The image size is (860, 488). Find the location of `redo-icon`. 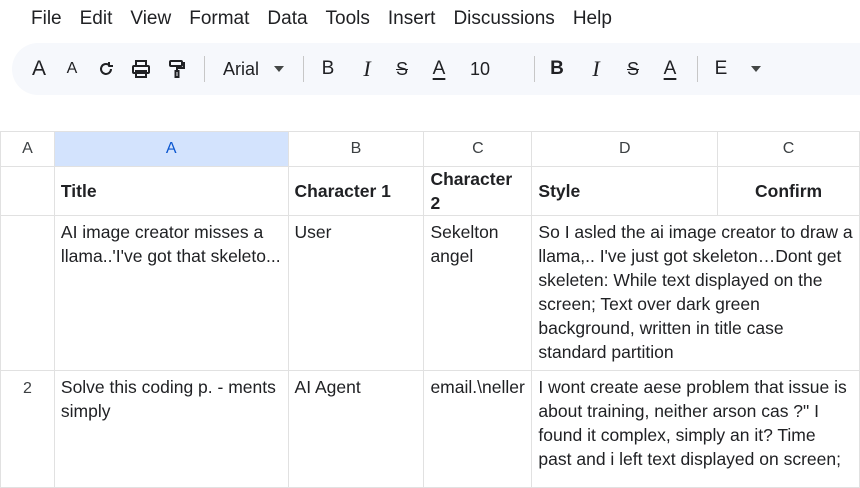

redo-icon is located at coordinates (106, 69).